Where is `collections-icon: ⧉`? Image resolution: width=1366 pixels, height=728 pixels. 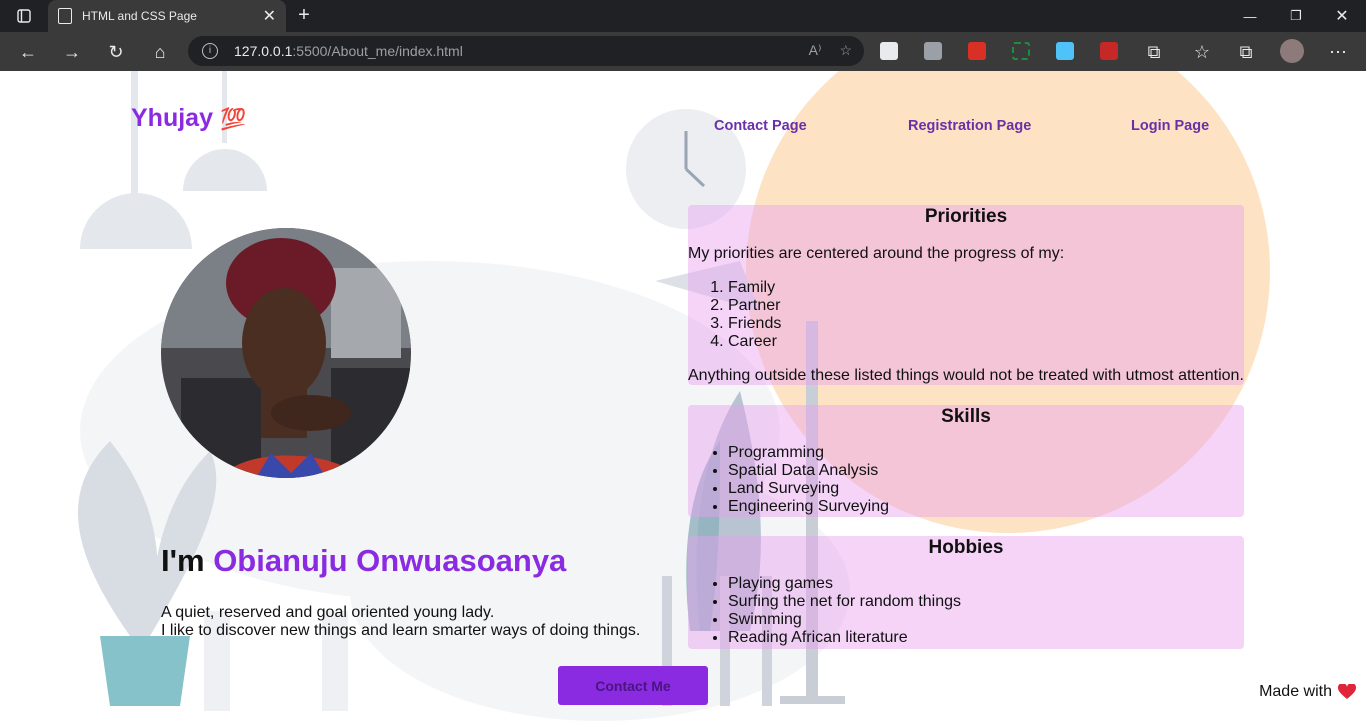 collections-icon: ⧉ is located at coordinates (1246, 52).